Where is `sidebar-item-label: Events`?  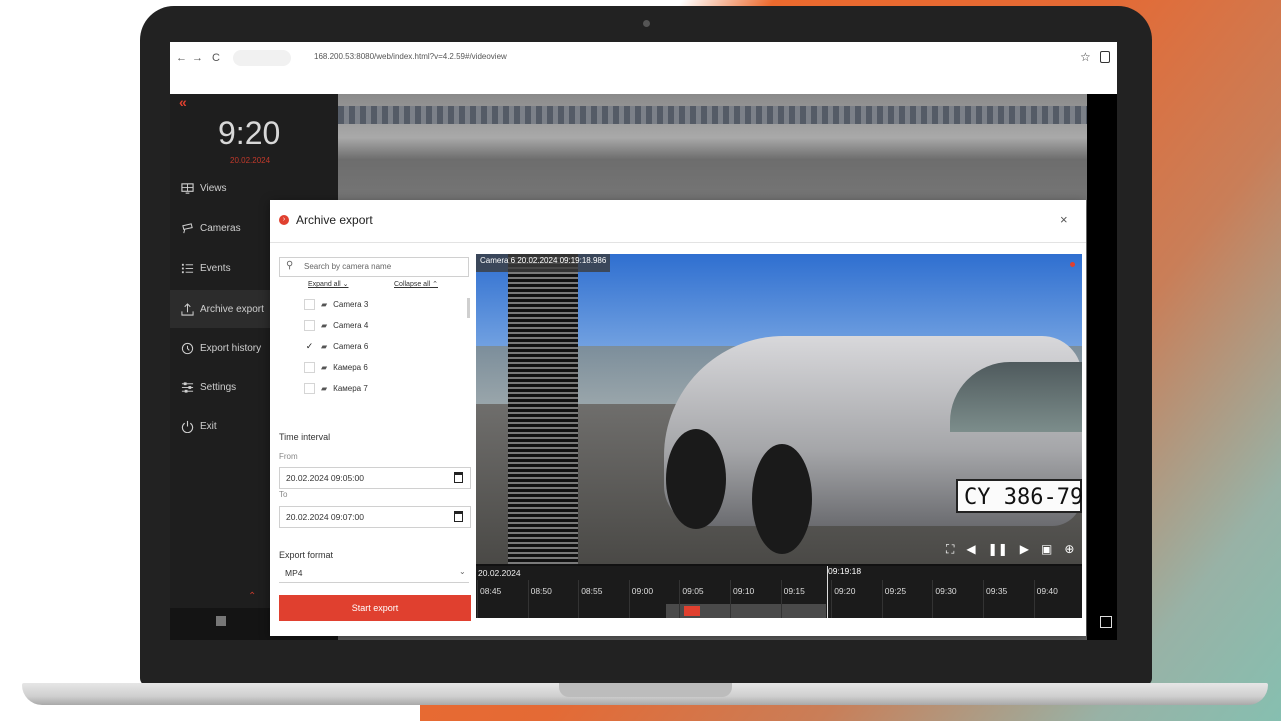 sidebar-item-label: Events is located at coordinates (215, 268).